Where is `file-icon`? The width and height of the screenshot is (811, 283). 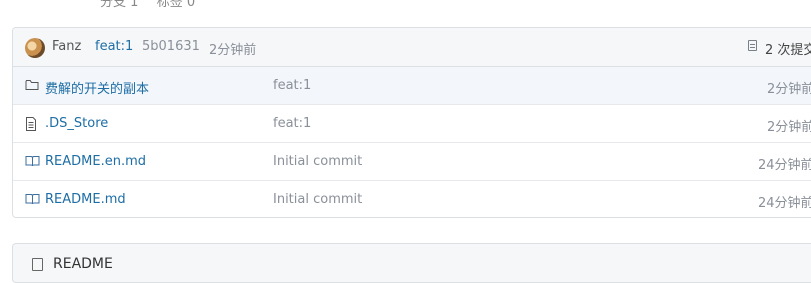 file-icon is located at coordinates (31, 126).